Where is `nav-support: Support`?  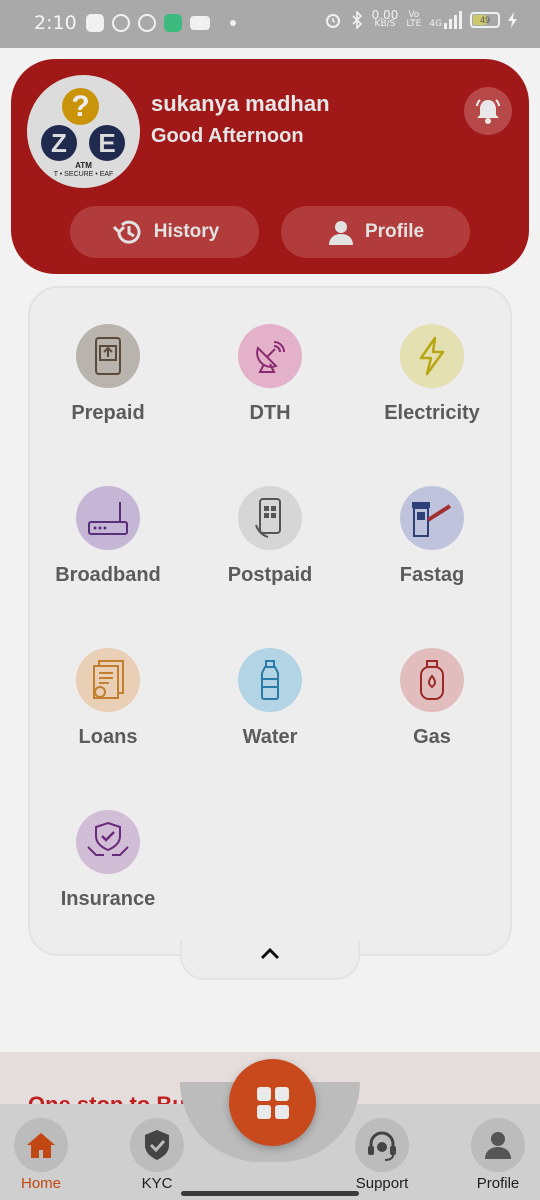
nav-support: Support is located at coordinates (382, 1155).